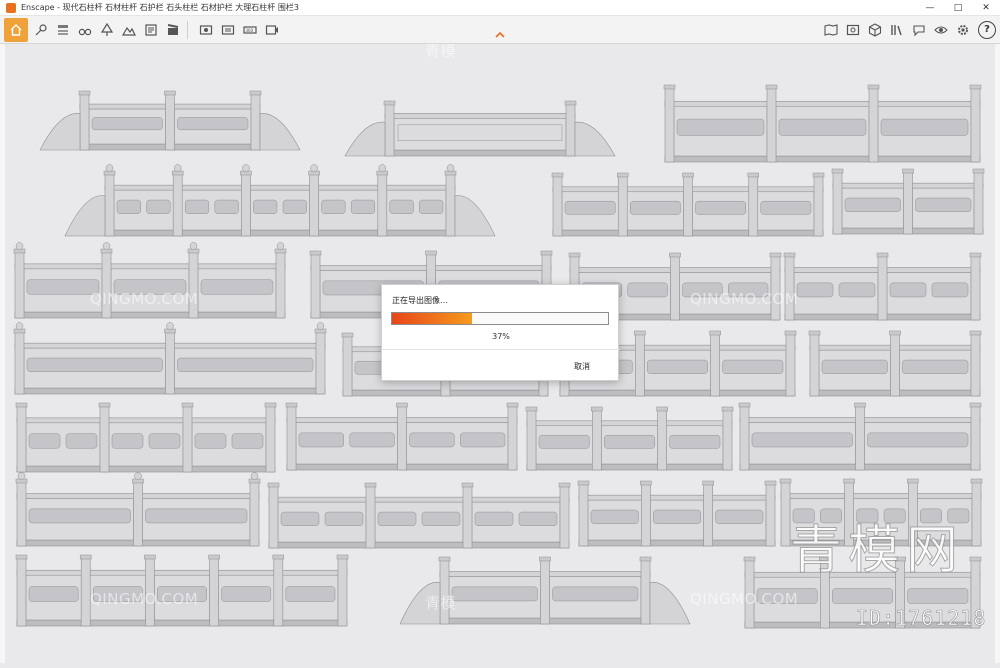  I want to click on render-view-icon, so click(853, 29).